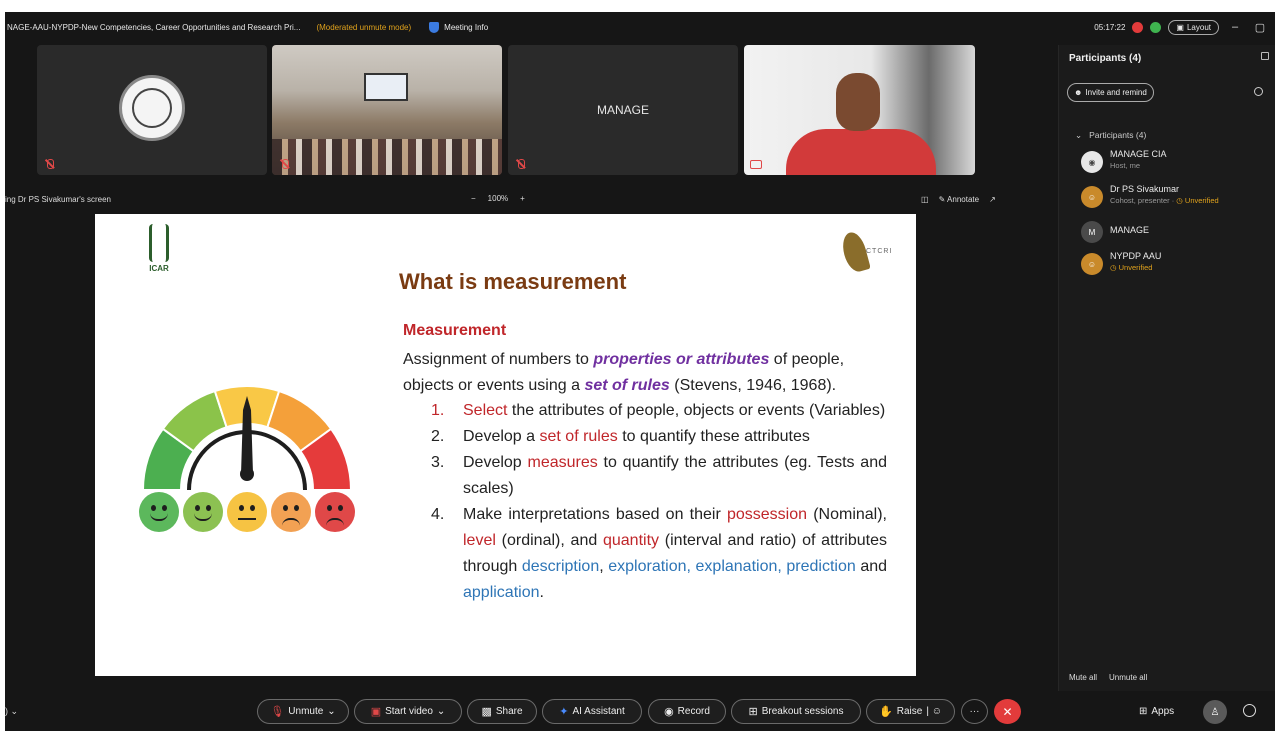 This screenshot has width=1275, height=731. Describe the element at coordinates (458, 27) in the screenshot. I see `meeting-info-button: Meeting Info` at that location.